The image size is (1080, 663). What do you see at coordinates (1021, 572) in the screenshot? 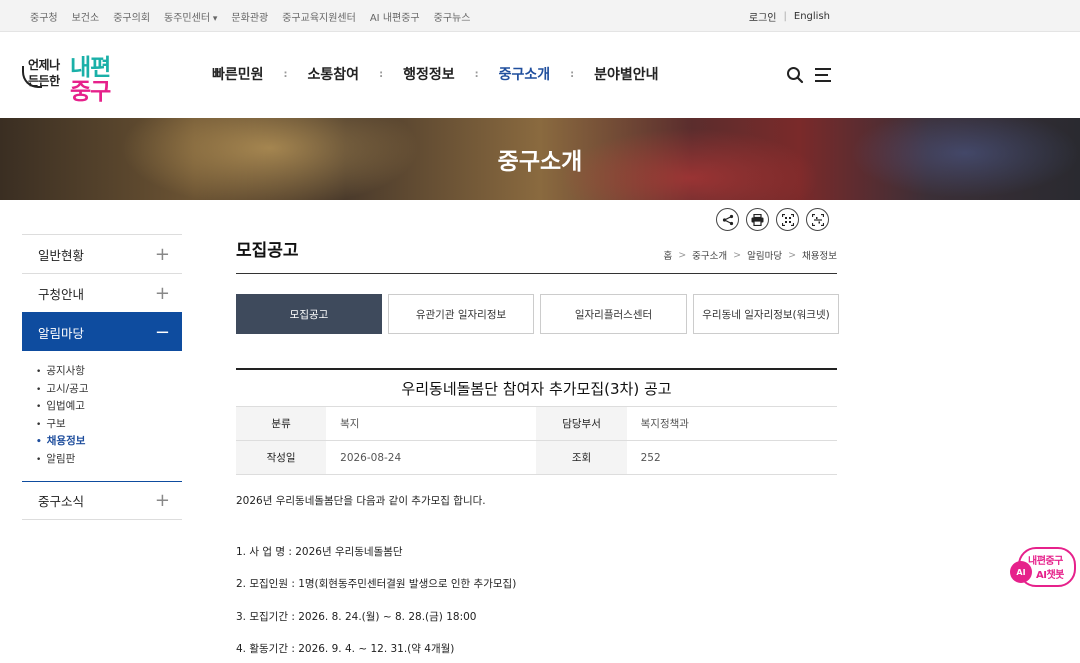
I see `chatbot-ai-badge: AI` at bounding box center [1021, 572].